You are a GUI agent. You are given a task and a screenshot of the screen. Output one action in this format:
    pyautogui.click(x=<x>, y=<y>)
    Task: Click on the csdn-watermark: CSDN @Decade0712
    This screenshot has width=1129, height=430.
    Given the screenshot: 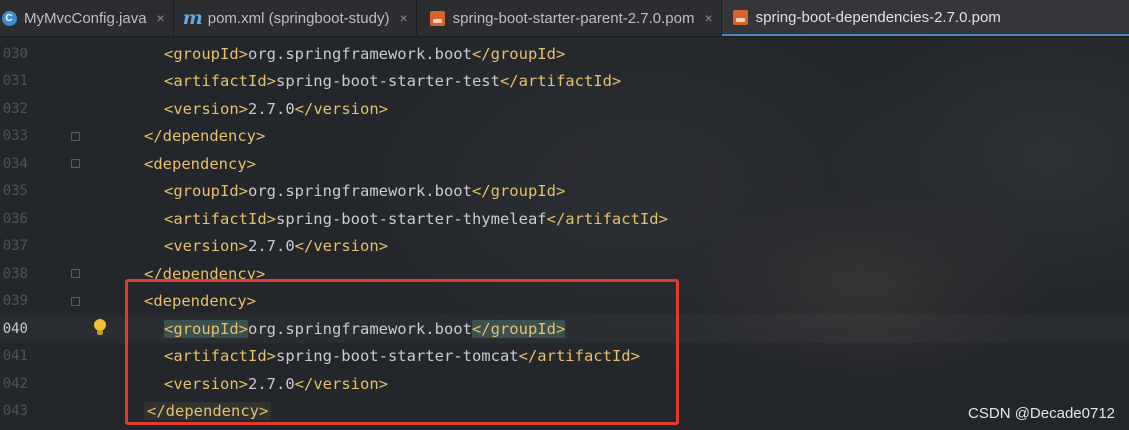 What is the action you would take?
    pyautogui.click(x=1041, y=413)
    